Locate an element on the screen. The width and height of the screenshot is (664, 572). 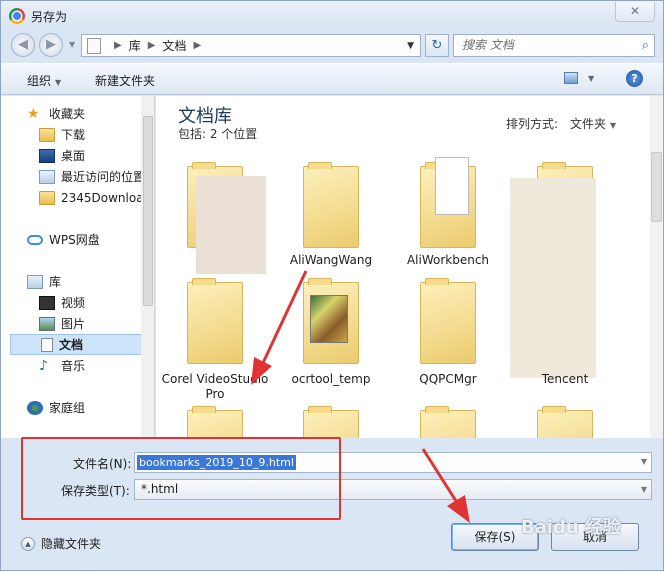
sidebar-item-label: 图片 is located at coordinates (73, 324).